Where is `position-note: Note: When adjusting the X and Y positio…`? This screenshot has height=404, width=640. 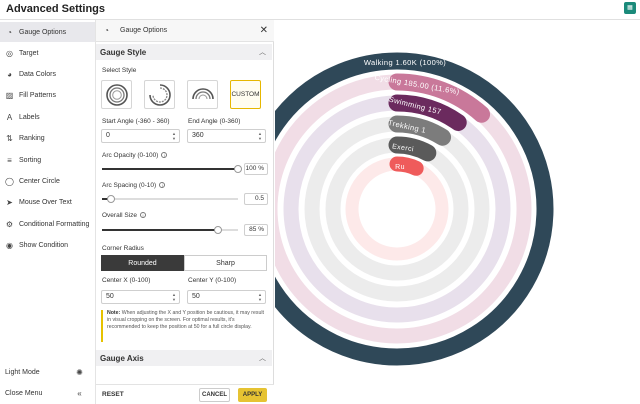 position-note: Note: When adjusting the X and Y positio… is located at coordinates (184, 326).